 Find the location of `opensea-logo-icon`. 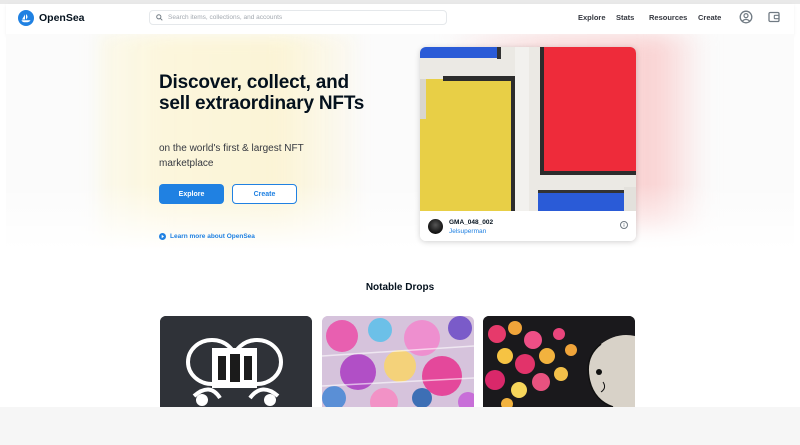

opensea-logo-icon is located at coordinates (26, 18).